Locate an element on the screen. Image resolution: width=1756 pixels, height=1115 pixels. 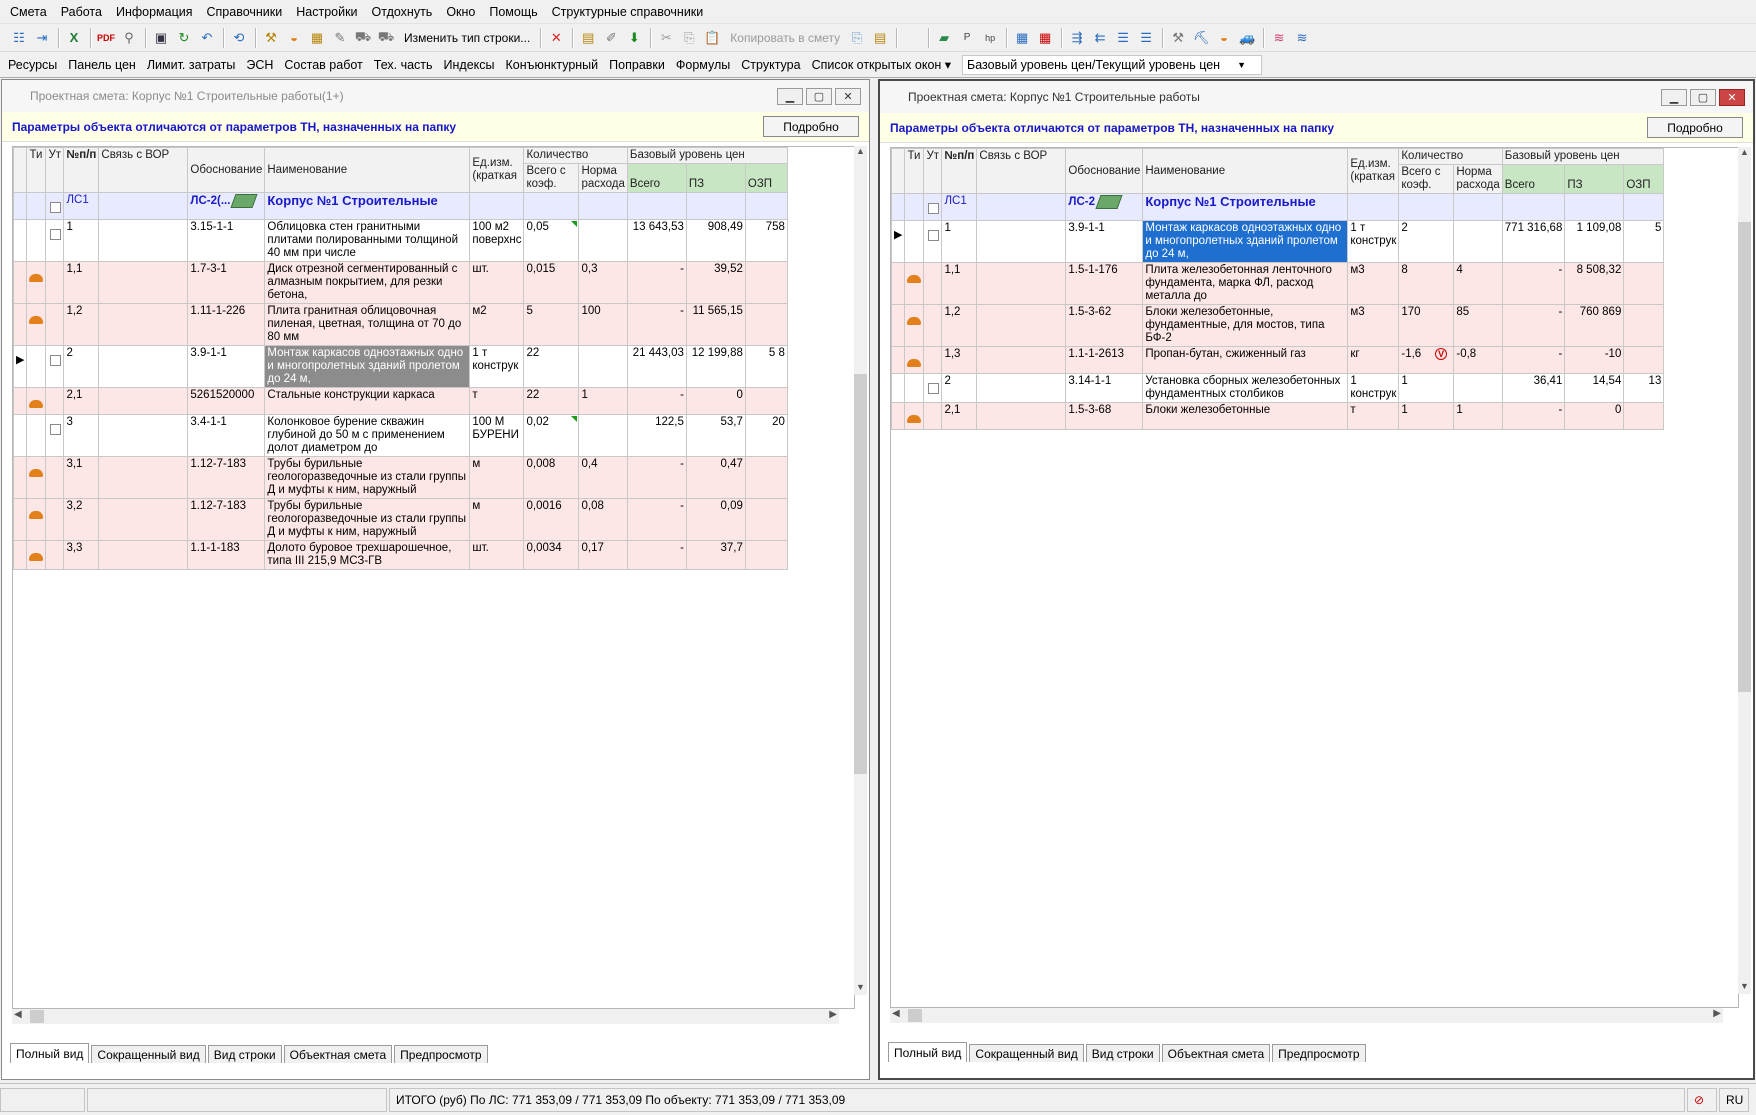
col-base-level: Базовый уровень цен is located at coordinates (707, 155).